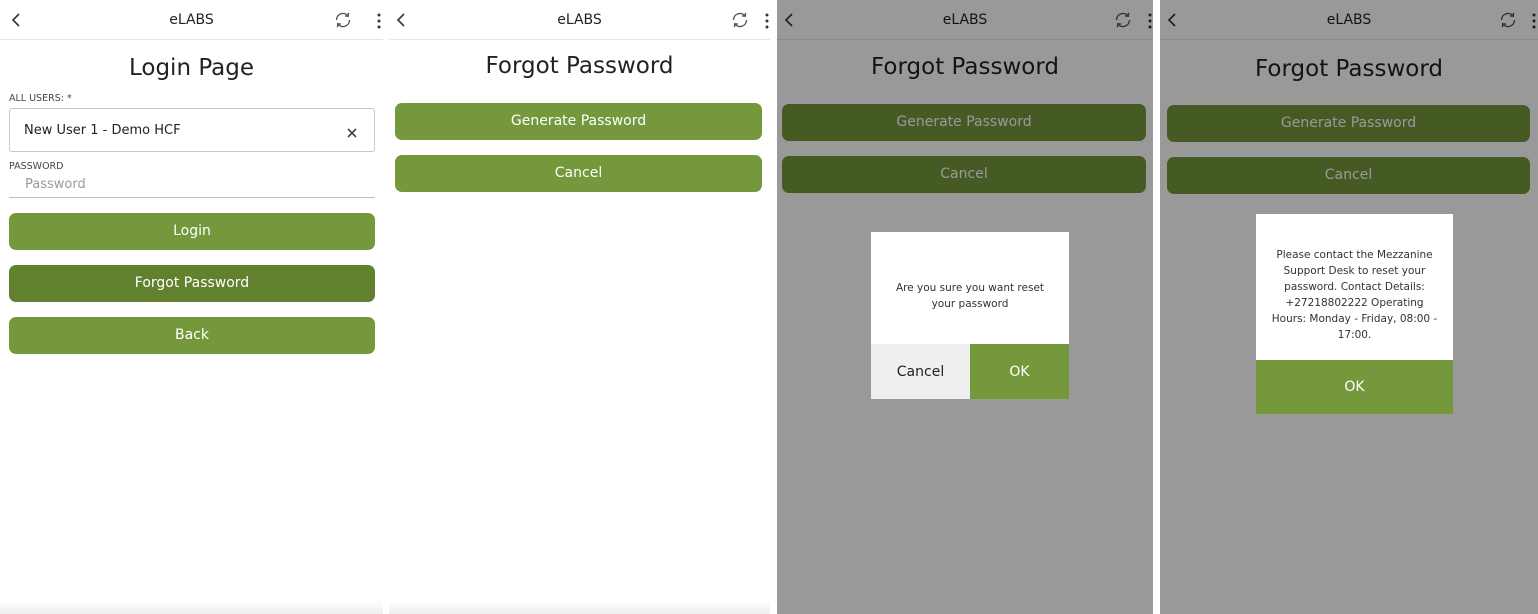  Describe the element at coordinates (40, 98) in the screenshot. I see `all-users-label: ALL USERS: *` at that location.